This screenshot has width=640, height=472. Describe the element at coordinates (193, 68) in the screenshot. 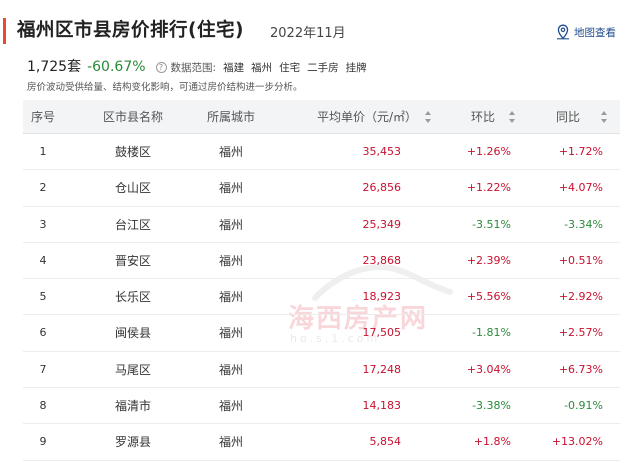

I see `data-scope-label: 数据范围:` at that location.